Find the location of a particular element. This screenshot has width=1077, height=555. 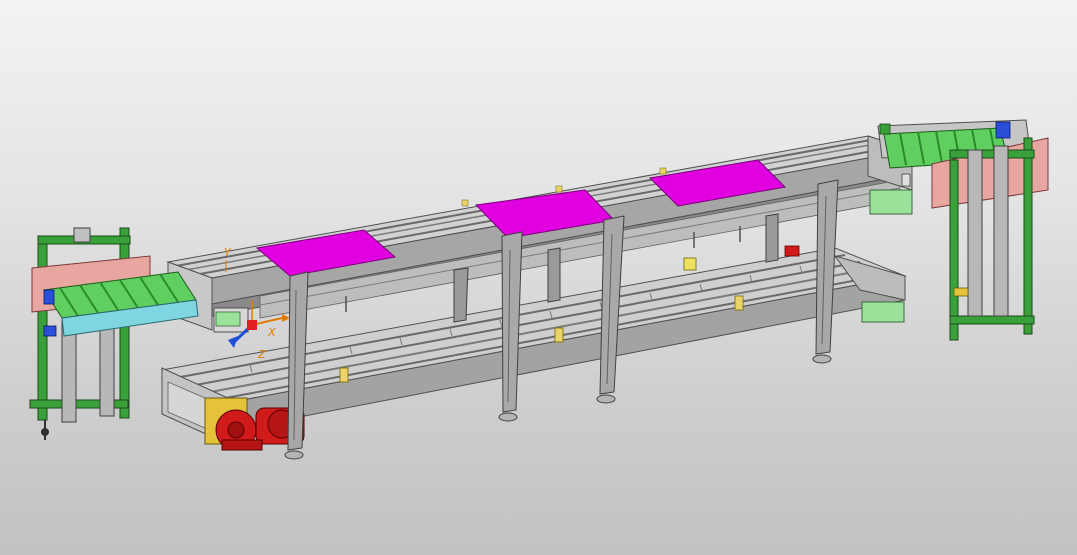

triad-x-arrow-icon is located at coordinates (286, 318).